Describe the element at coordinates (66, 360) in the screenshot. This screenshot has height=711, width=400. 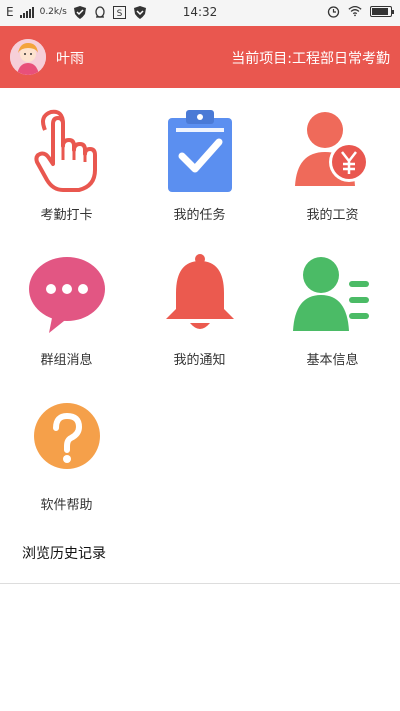
I see `menu-label: 群组消息` at that location.